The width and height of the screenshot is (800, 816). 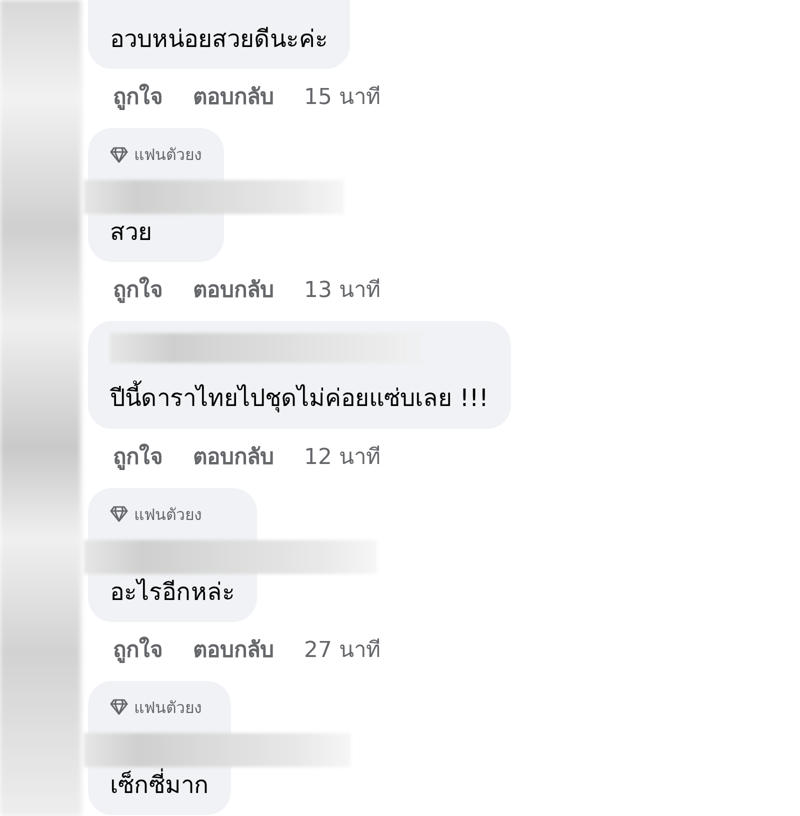 I want to click on comment-text: ปีนี้ดาราไทยไปชุดไม่ค่อยแซ่บเลย !!!, so click(x=299, y=399).